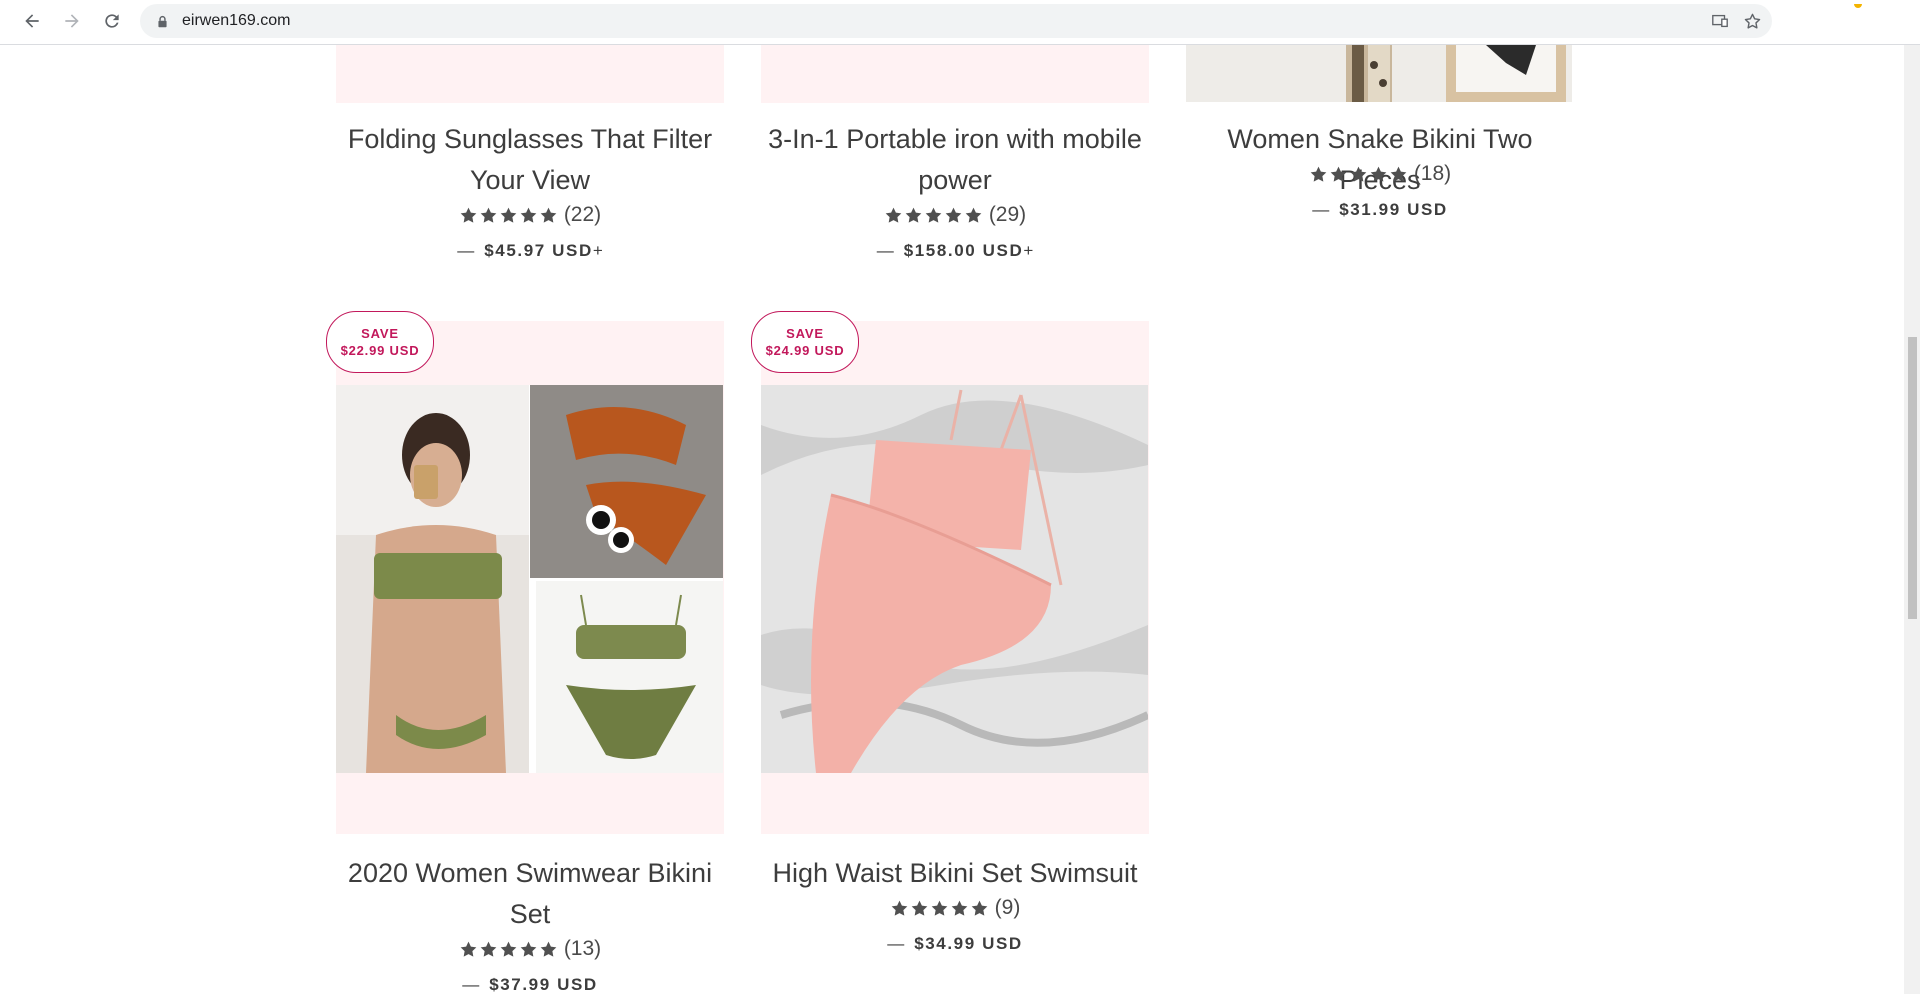  I want to click on extension-indicator, so click(1858, 6).